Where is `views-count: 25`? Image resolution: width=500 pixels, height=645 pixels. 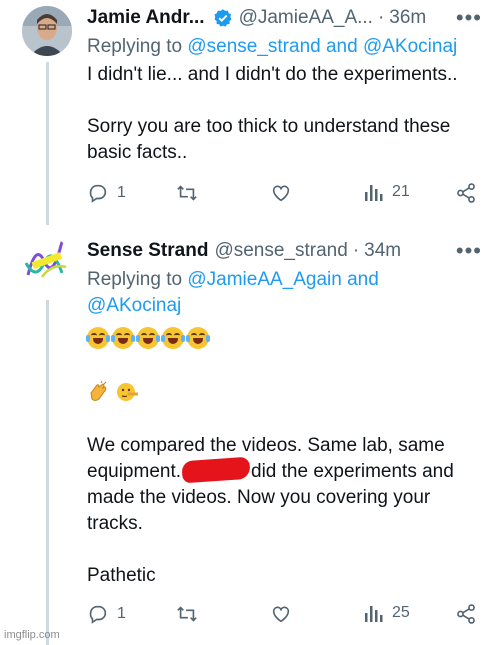 views-count: 25 is located at coordinates (401, 612).